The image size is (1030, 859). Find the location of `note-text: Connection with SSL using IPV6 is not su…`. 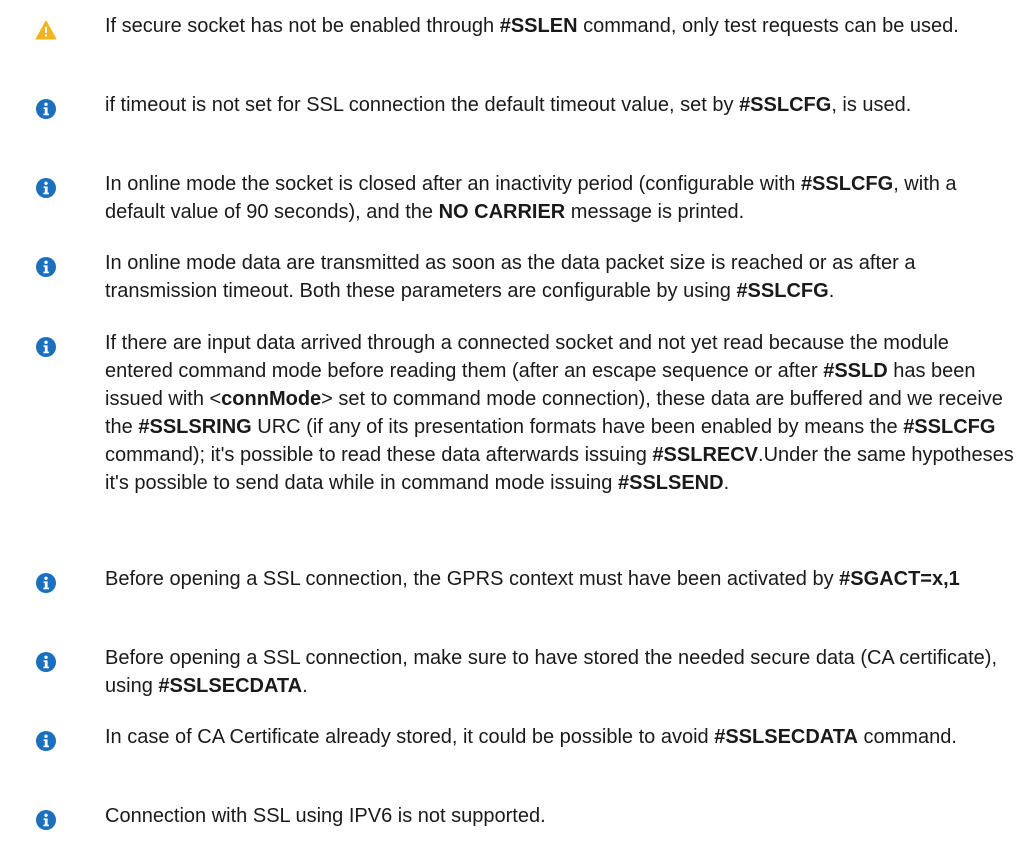

note-text: Connection with SSL using IPV6 is not su… is located at coordinates (560, 816).